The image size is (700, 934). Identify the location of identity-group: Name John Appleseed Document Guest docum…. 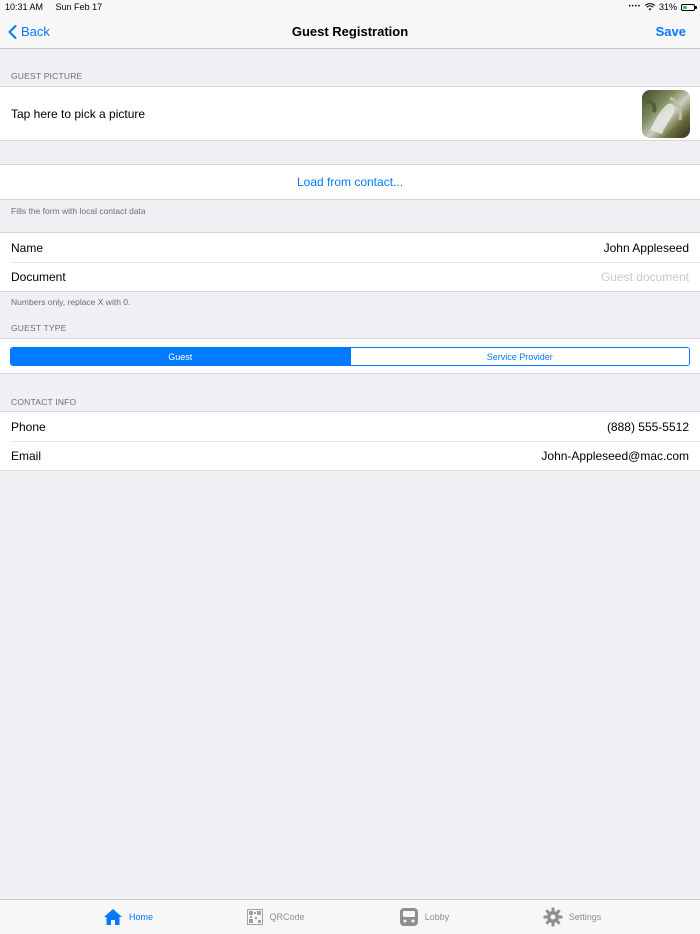
(350, 262).